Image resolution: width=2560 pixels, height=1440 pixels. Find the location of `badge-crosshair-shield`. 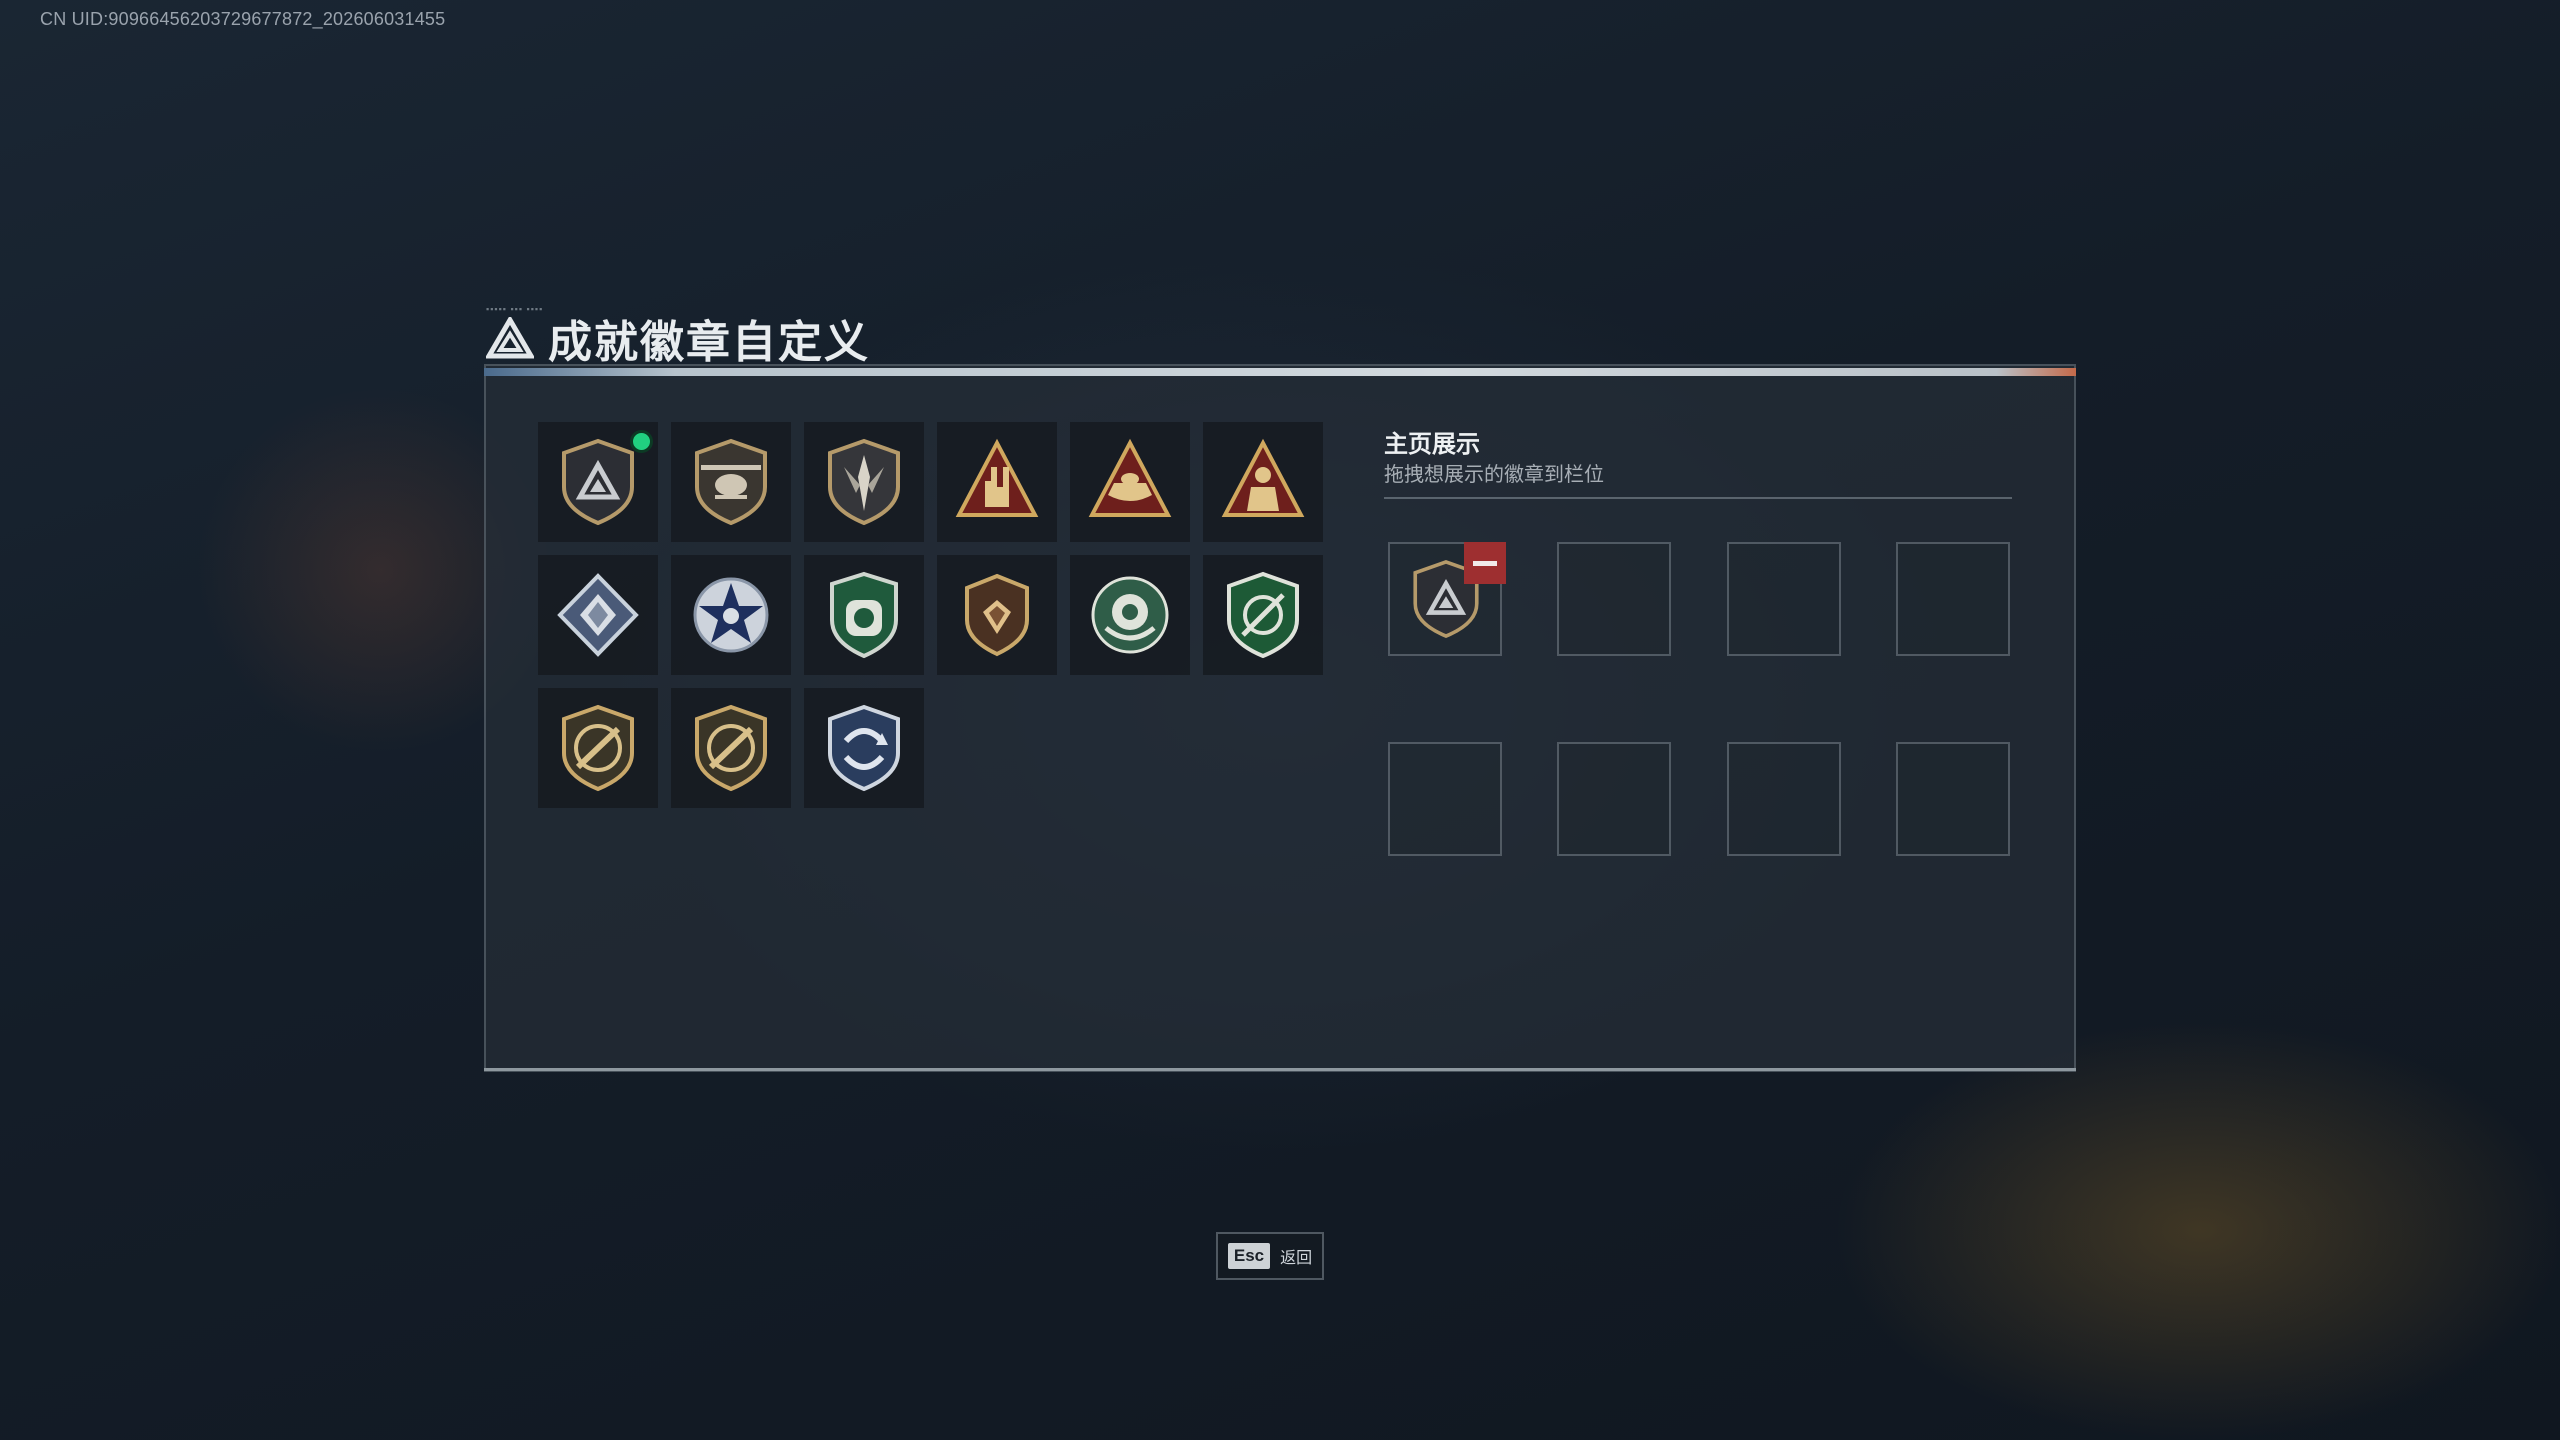

badge-crosshair-shield is located at coordinates (1263, 615).